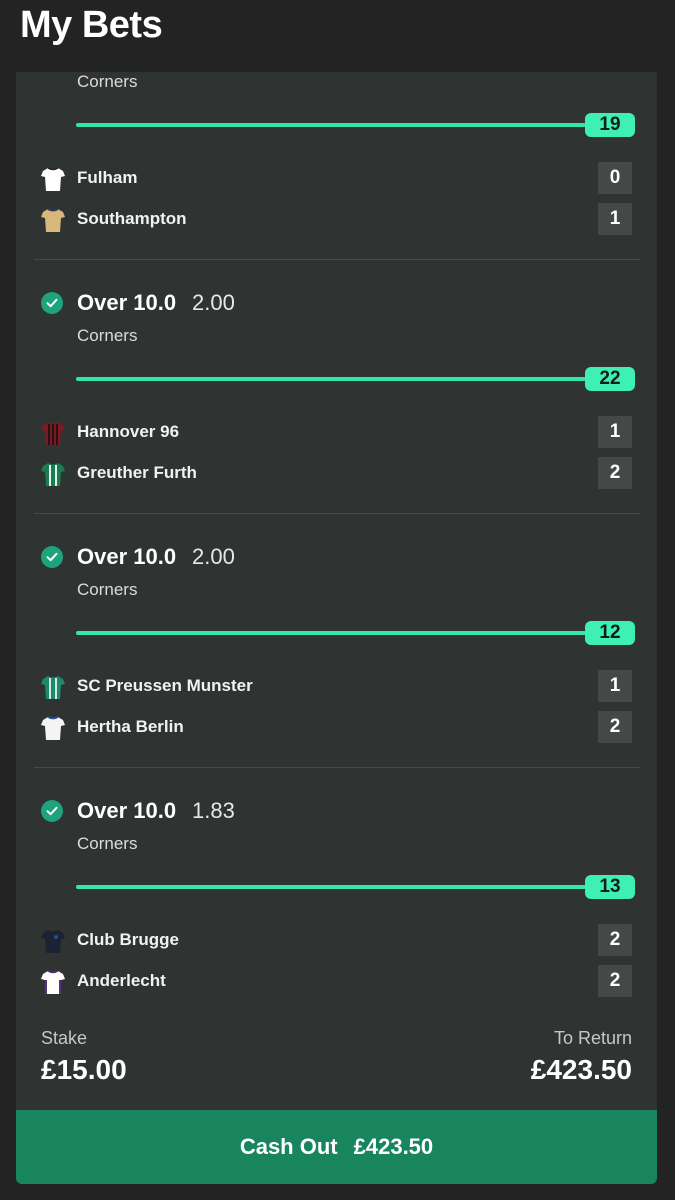 Image resolution: width=675 pixels, height=1200 pixels. What do you see at coordinates (592, 1038) in the screenshot?
I see `return-label: To Return` at bounding box center [592, 1038].